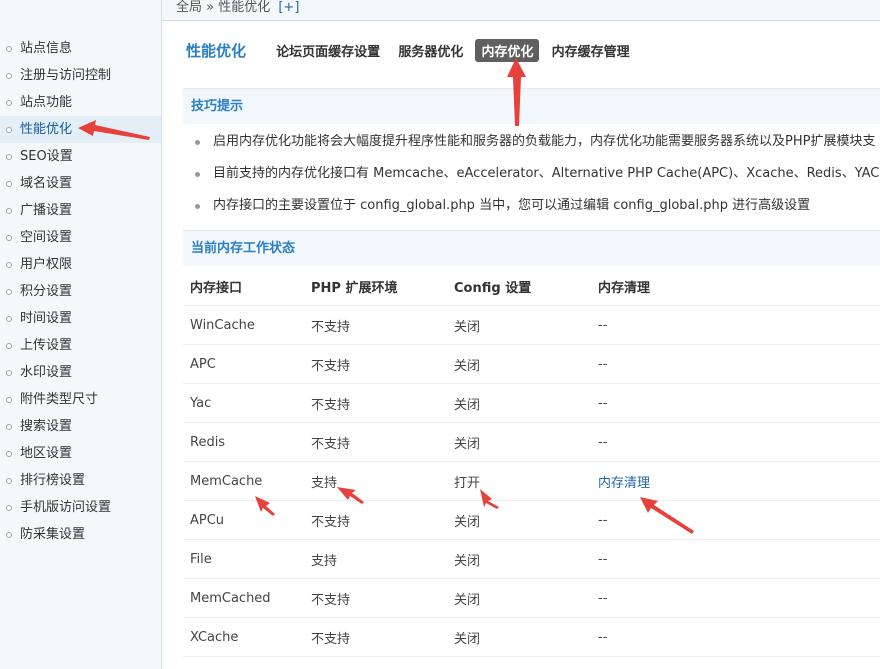  Describe the element at coordinates (80, 345) in the screenshot. I see `sidebar-item: 上传设置` at that location.